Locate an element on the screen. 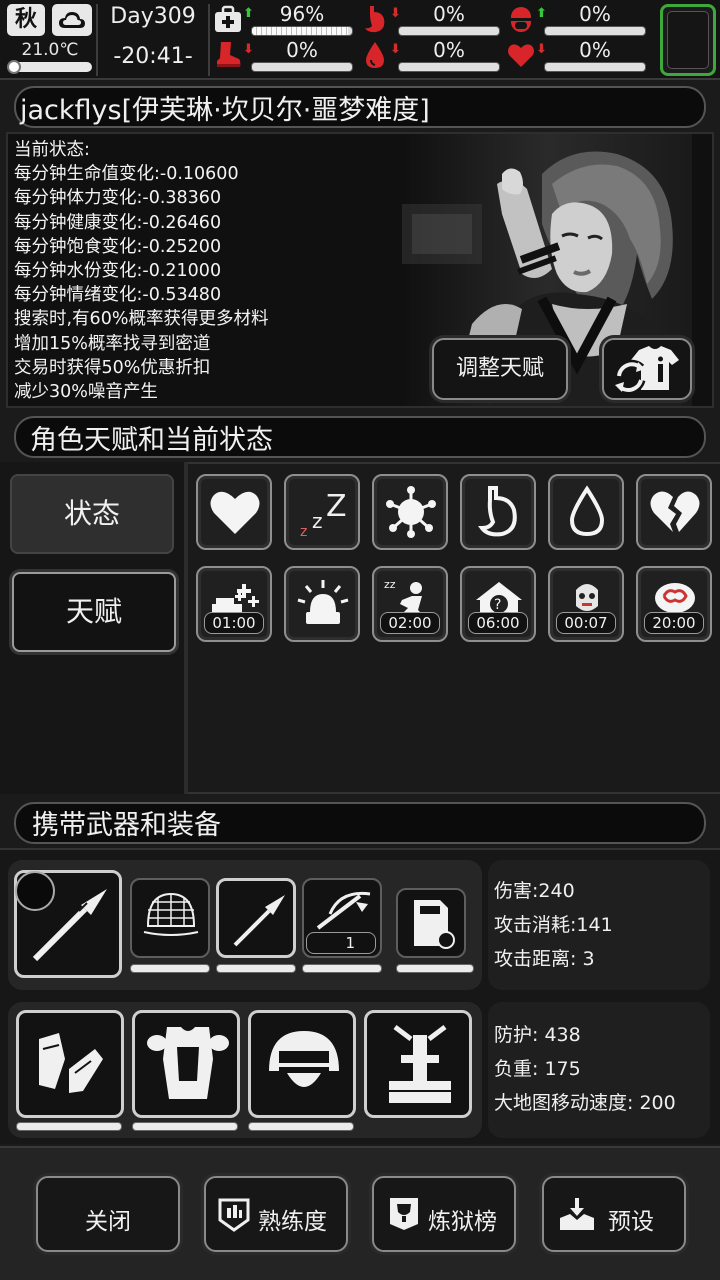 The image size is (720, 1280). thirst-stat: ⬇ 0% is located at coordinates (430, 56).